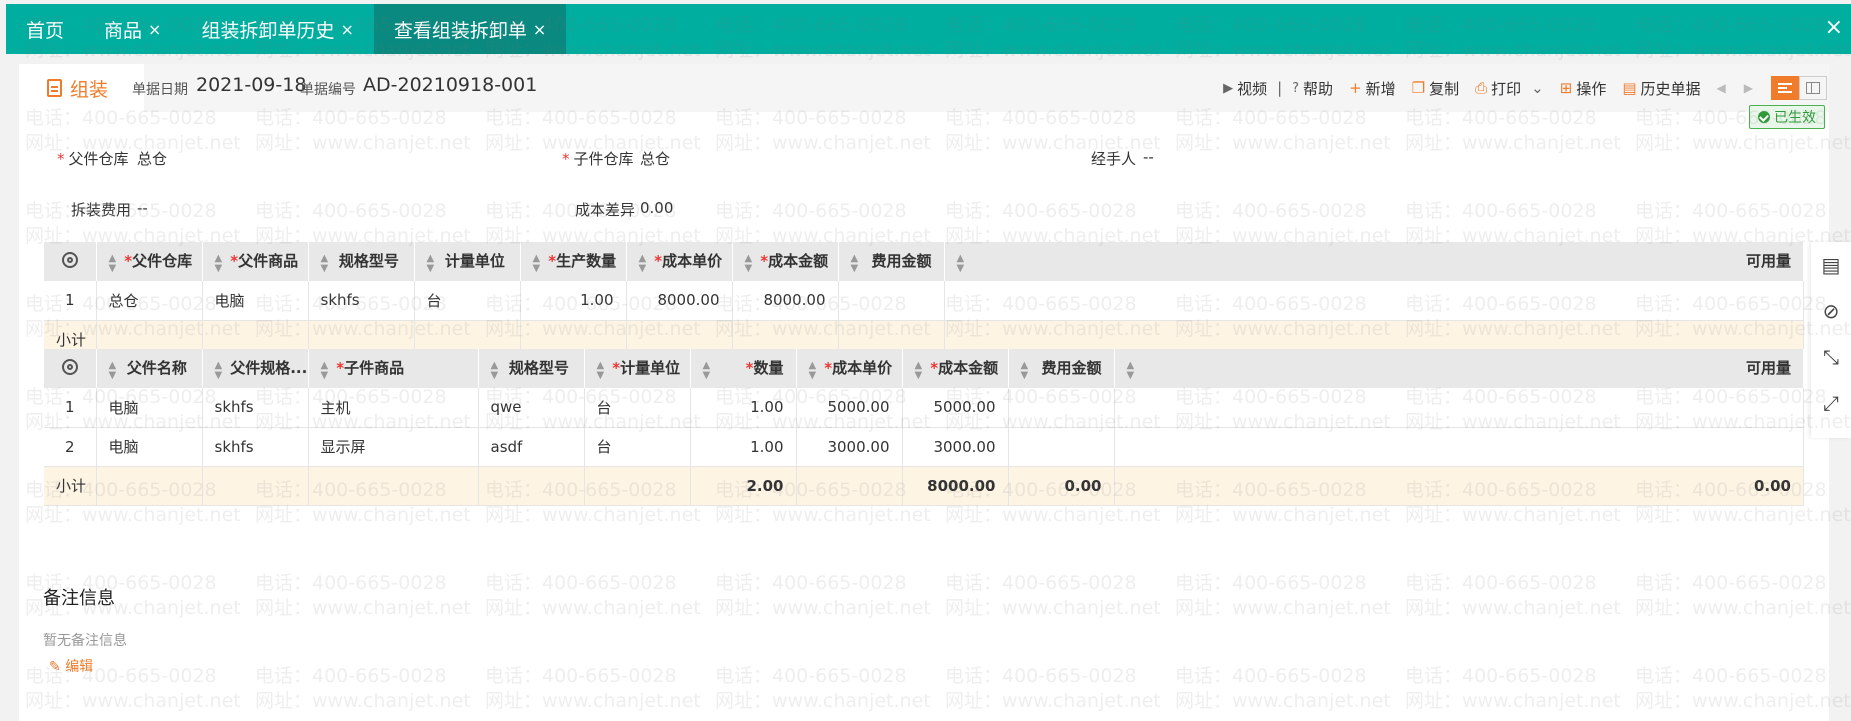 The height and width of the screenshot is (721, 1851). I want to click on prev-arrow-icon: ◀, so click(1721, 88).